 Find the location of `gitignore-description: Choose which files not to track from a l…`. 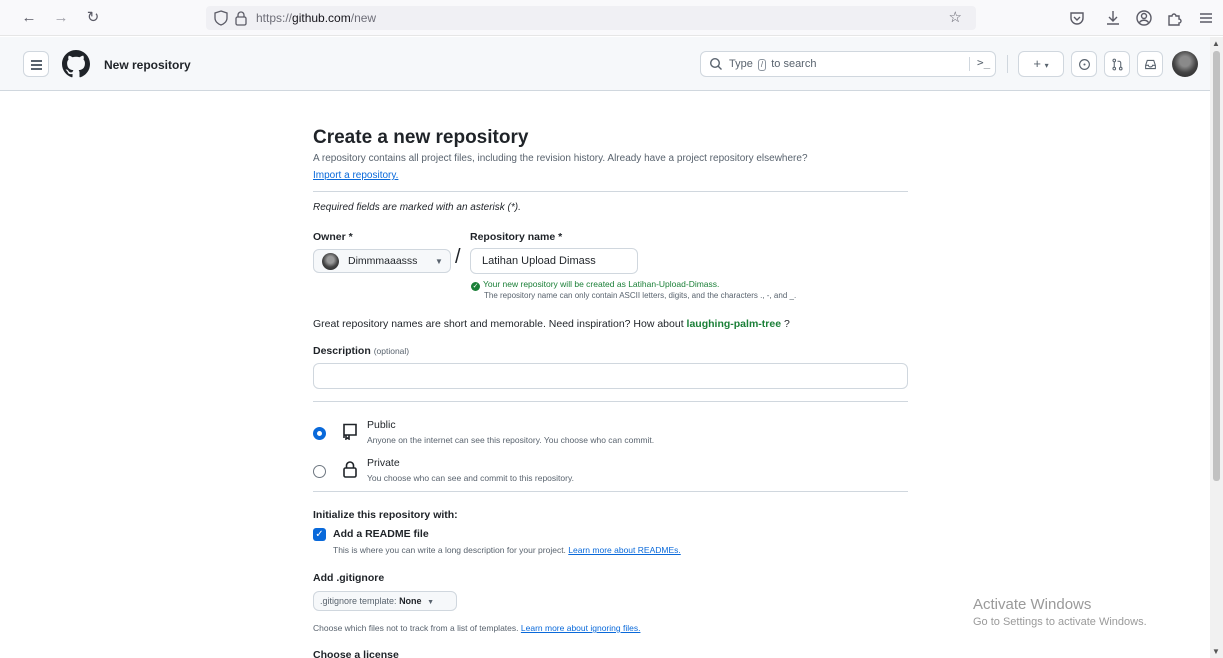

gitignore-description: Choose which files not to track from a l… is located at coordinates (477, 628).